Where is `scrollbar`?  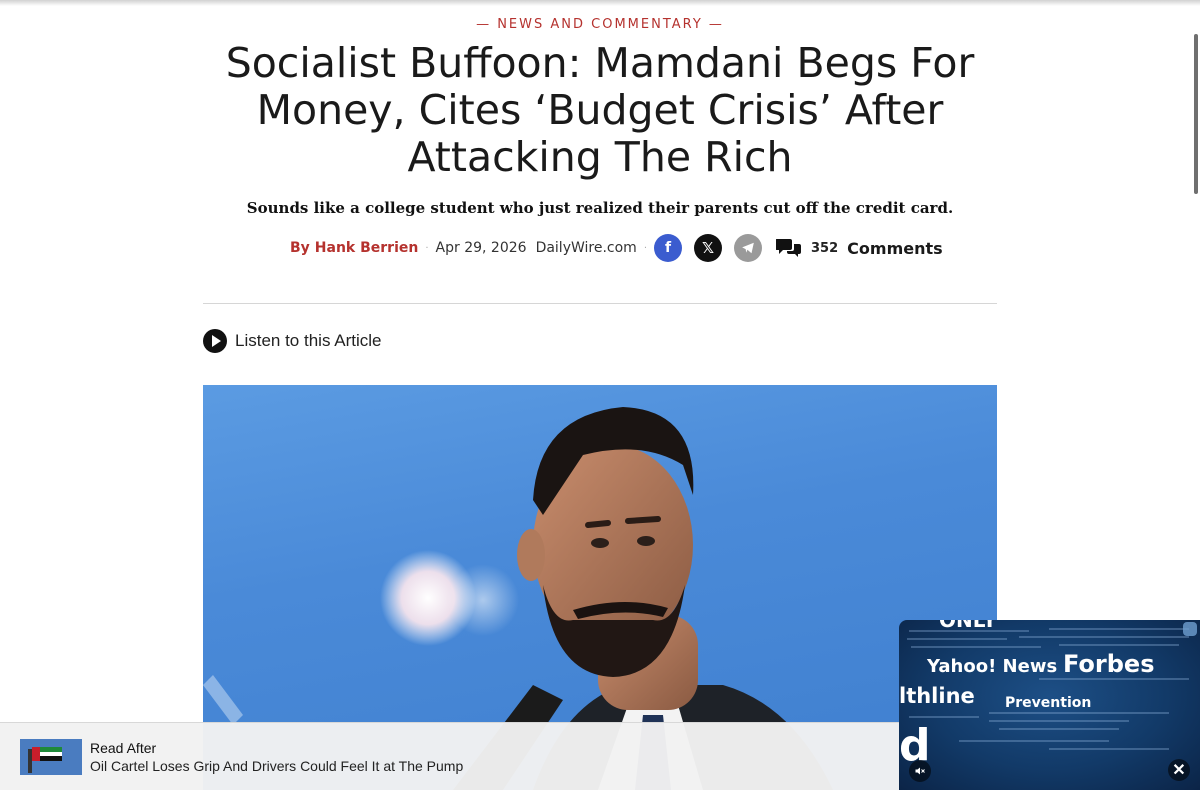 scrollbar is located at coordinates (1196, 114).